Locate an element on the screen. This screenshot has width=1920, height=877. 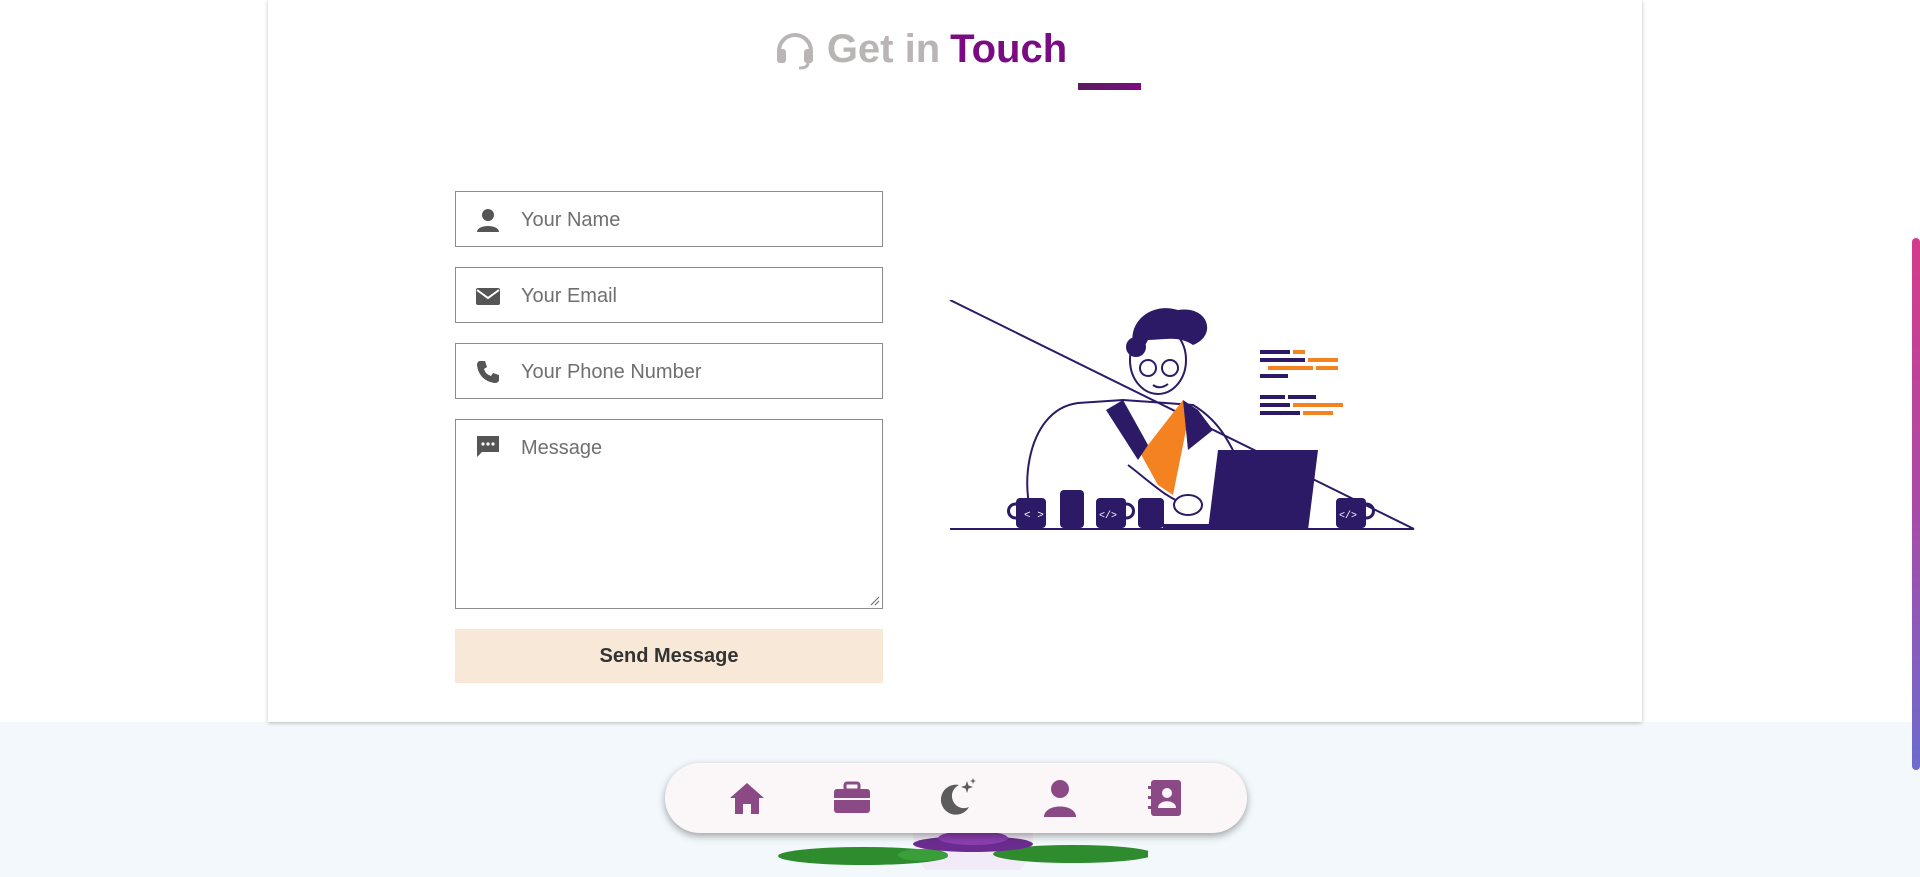
scrollbar-thumb is located at coordinates (1916, 504).